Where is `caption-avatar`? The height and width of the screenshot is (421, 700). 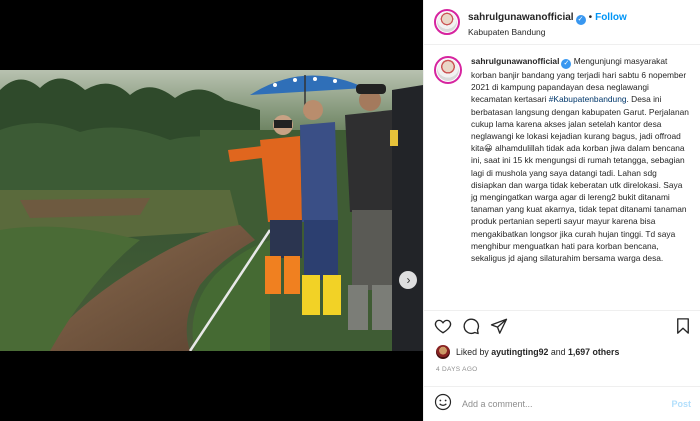
caption-avatar is located at coordinates (448, 70).